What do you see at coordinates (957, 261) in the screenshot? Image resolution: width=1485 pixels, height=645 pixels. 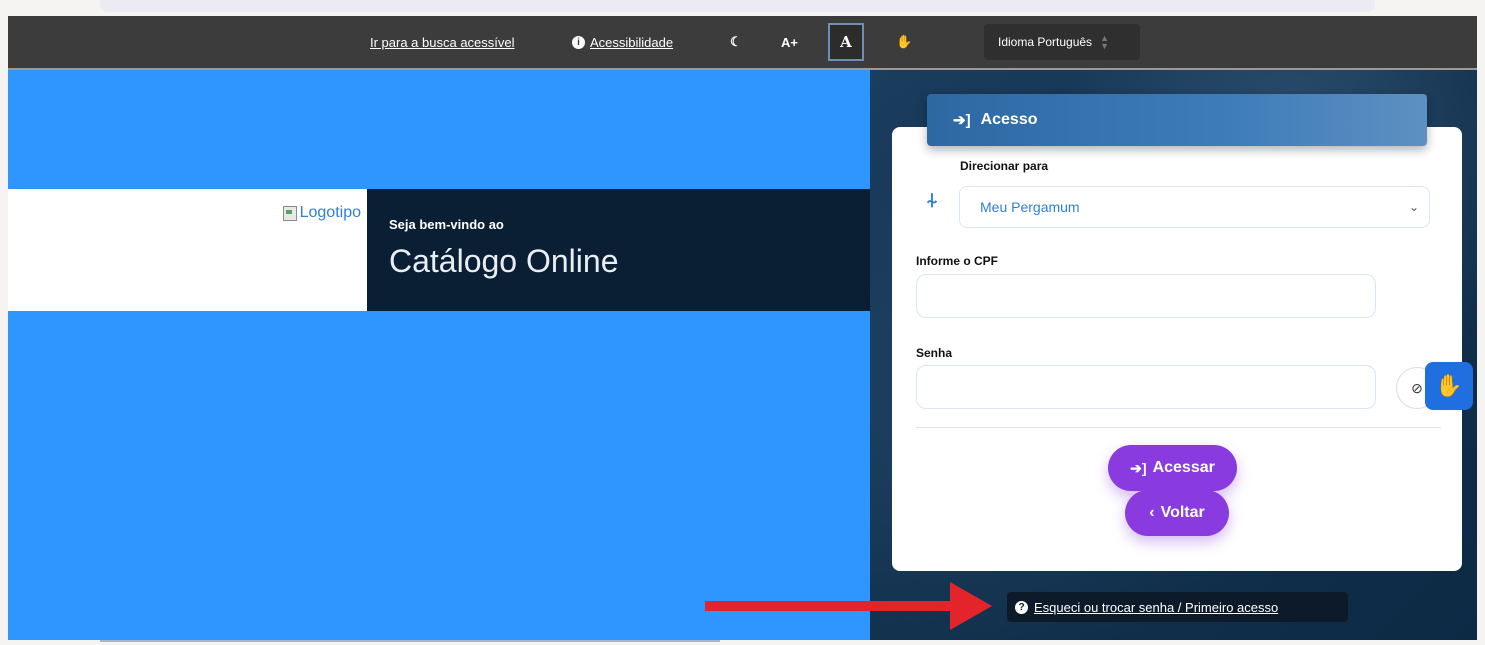 I see `cpf-label: Informe o CPF` at bounding box center [957, 261].